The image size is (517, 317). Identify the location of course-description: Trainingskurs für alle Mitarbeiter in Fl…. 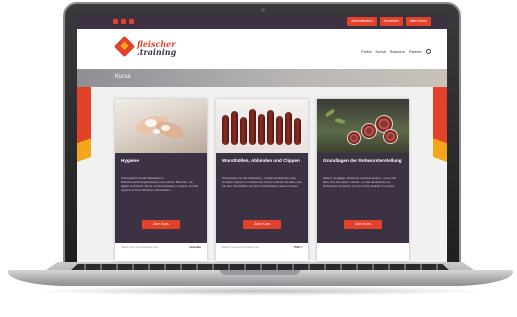
(160, 184).